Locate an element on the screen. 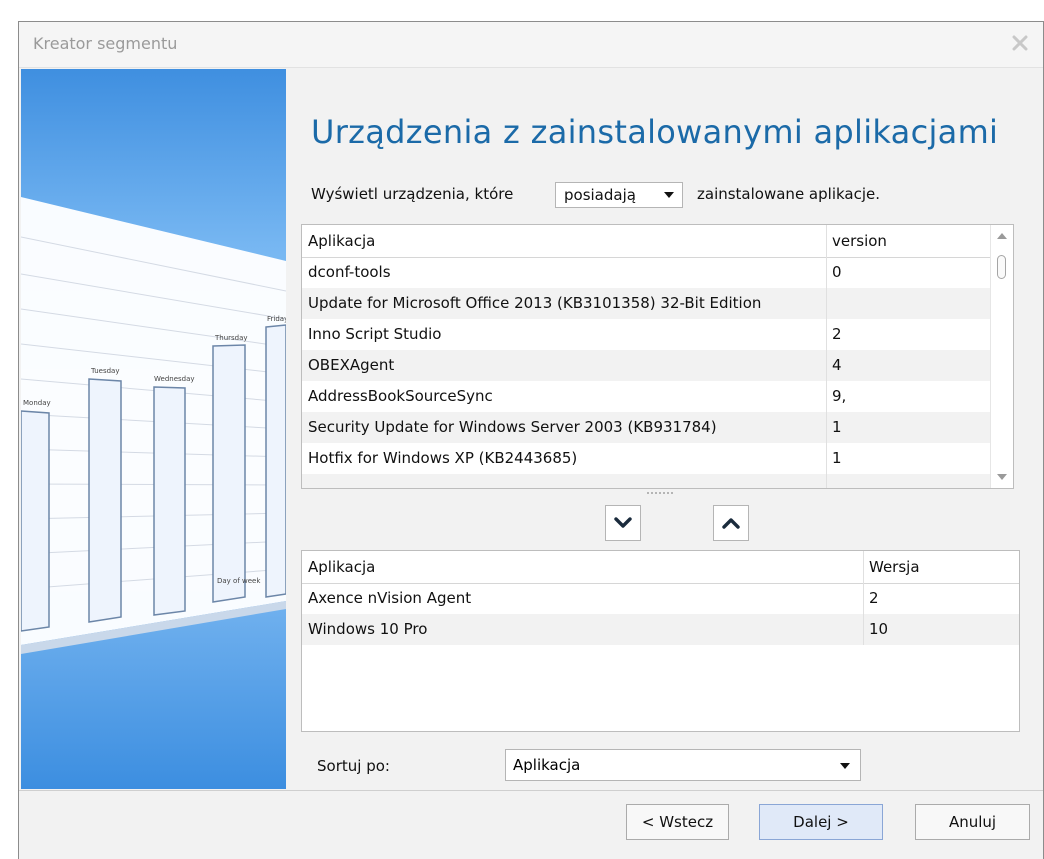 Image resolution: width=1044 pixels, height=859 pixels. move-down-button is located at coordinates (623, 523).